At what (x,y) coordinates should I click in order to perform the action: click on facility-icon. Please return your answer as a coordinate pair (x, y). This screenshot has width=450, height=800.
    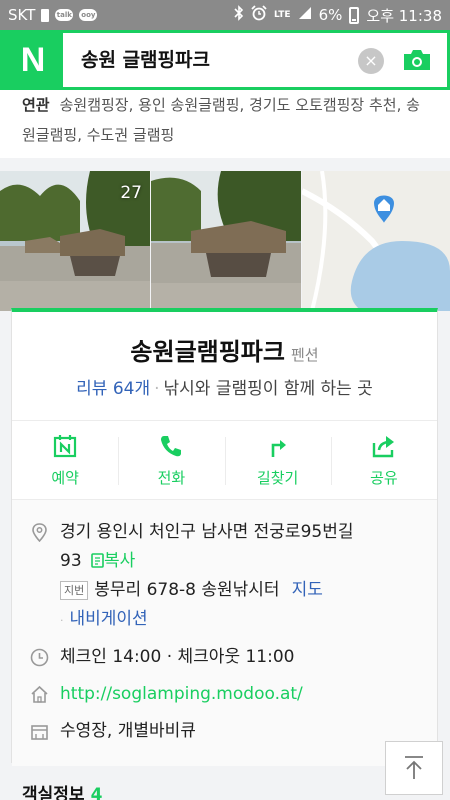
    Looking at the image, I should click on (39, 732).